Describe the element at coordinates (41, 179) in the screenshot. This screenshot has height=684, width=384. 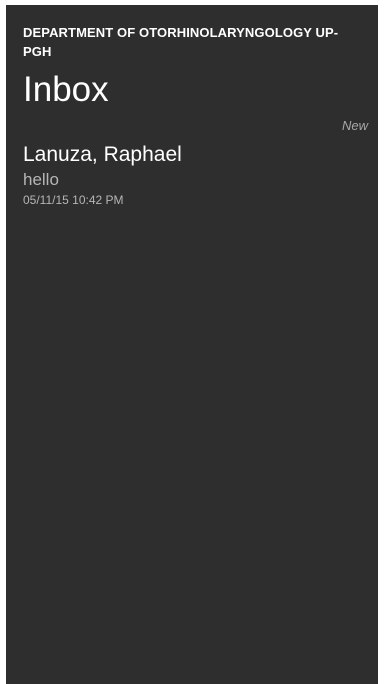
I see `message-preview: hello` at that location.